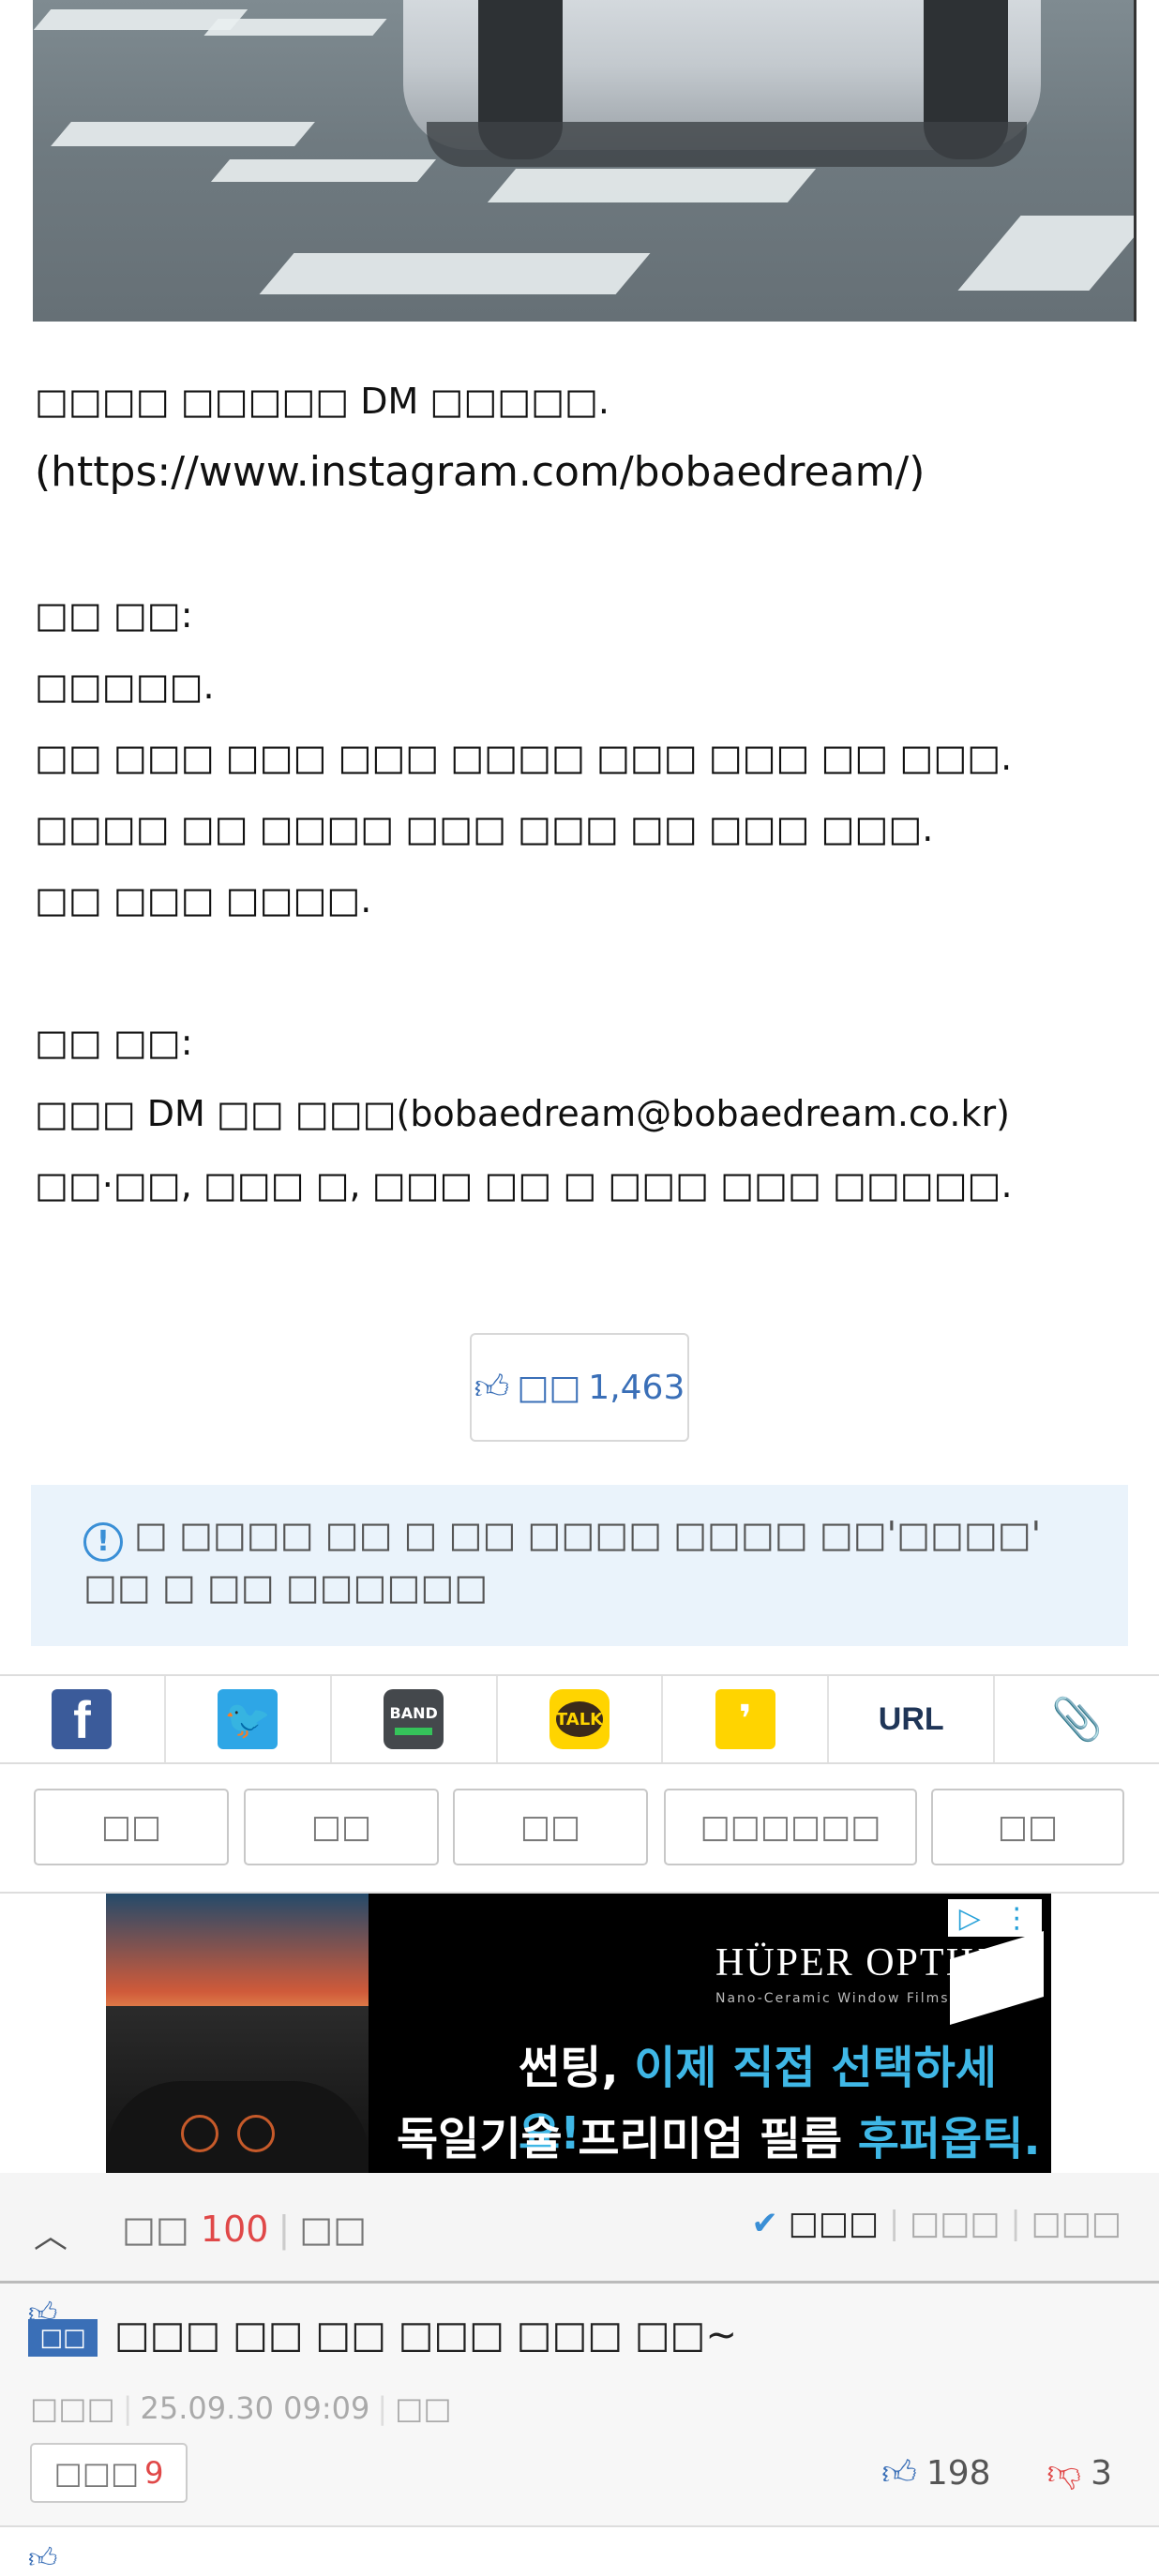  Describe the element at coordinates (549, 1388) in the screenshot. I see `recommend-label: □□` at that location.